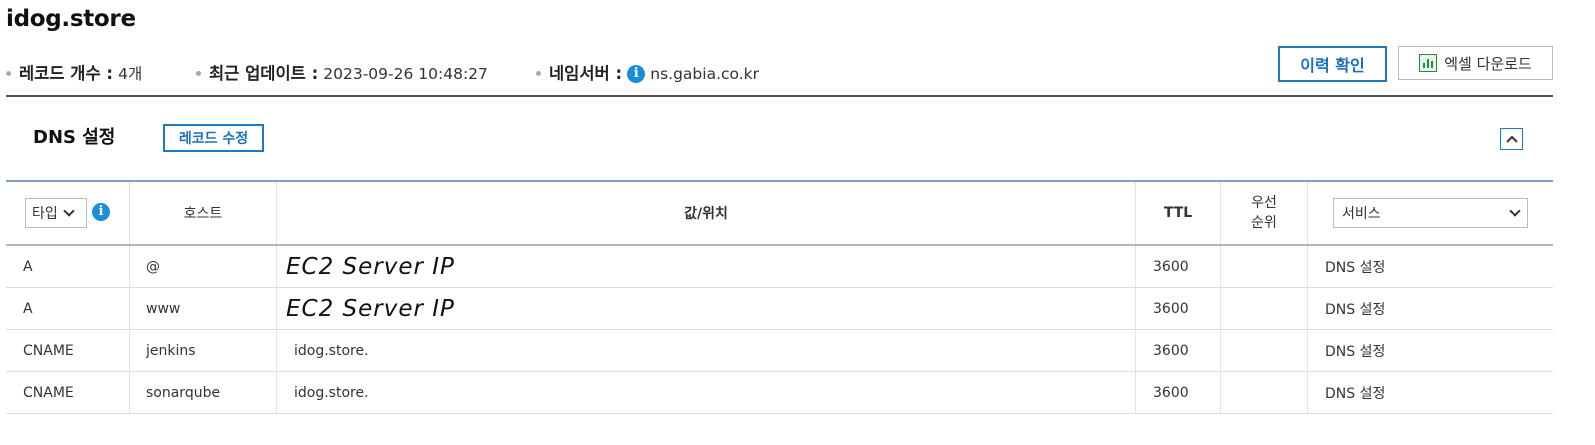 The image size is (1595, 445). I want to click on nameserver: 네임서버 : i ns.gabia.co.kr, so click(647, 72).